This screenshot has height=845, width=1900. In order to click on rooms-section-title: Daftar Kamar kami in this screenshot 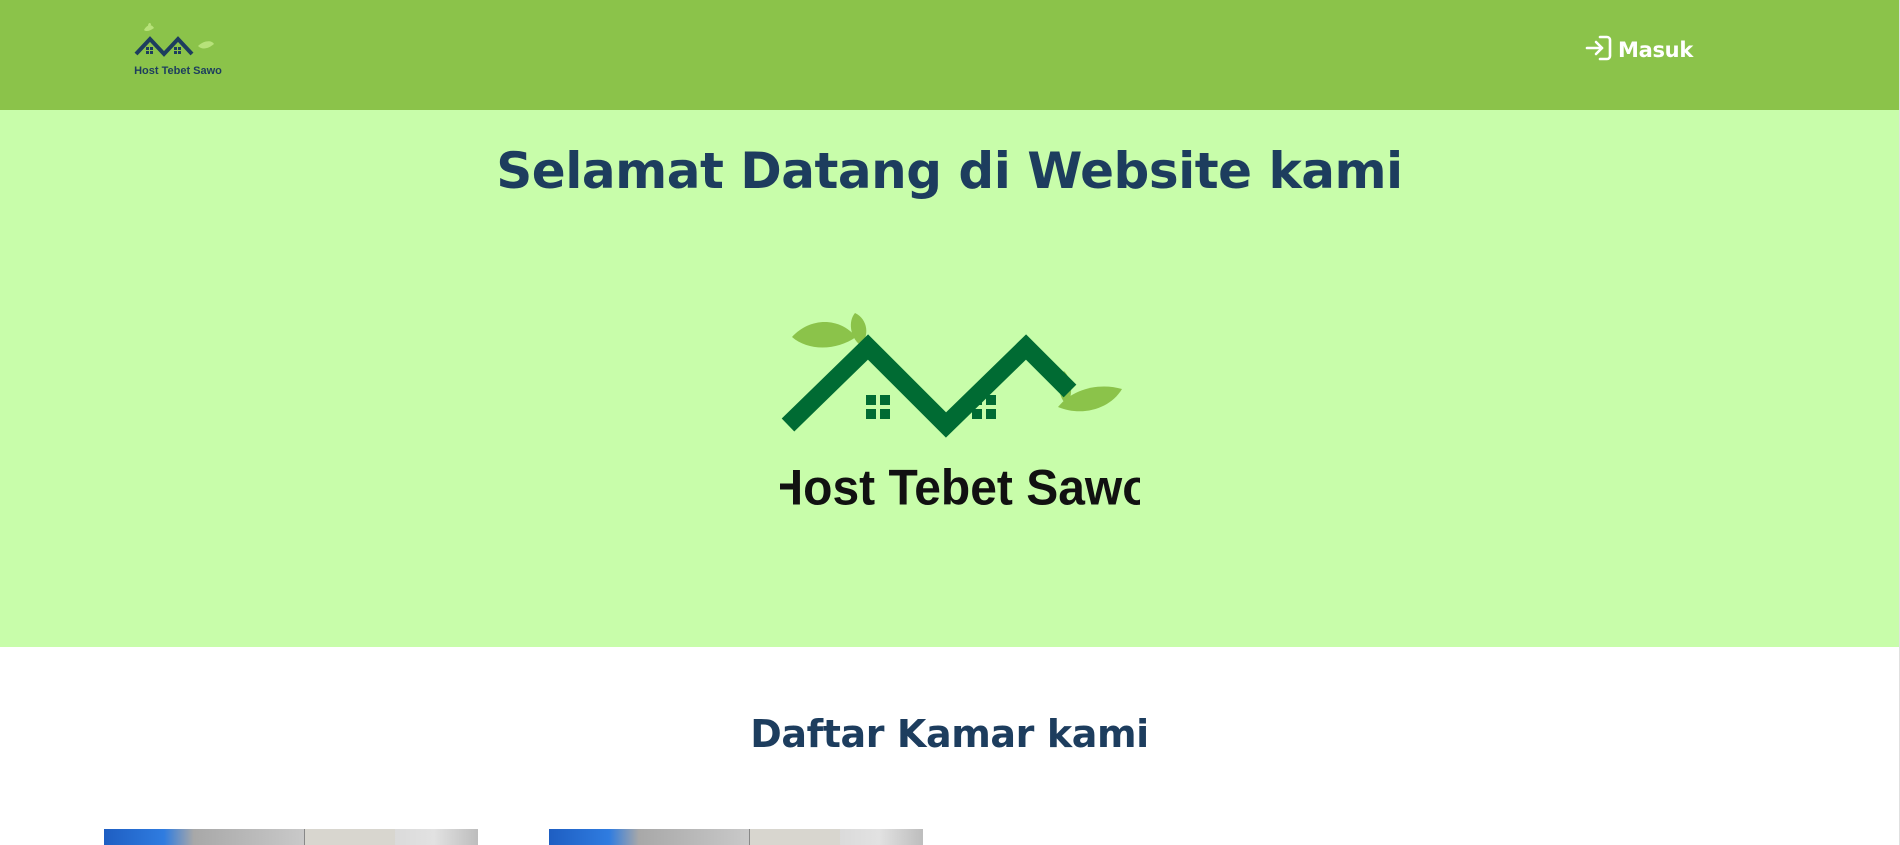, I will do `click(949, 734)`.